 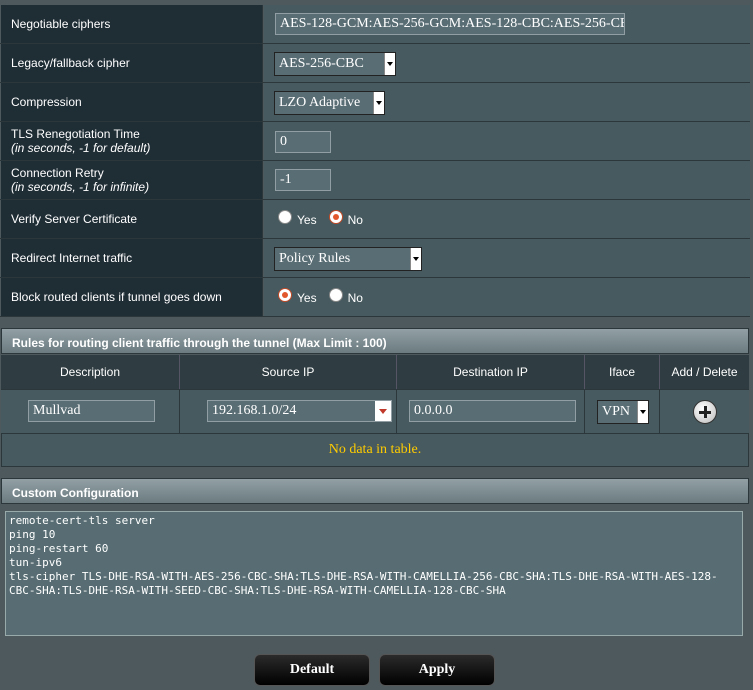 I want to click on new-rule-iface-cell: VPN, so click(x=622, y=411).